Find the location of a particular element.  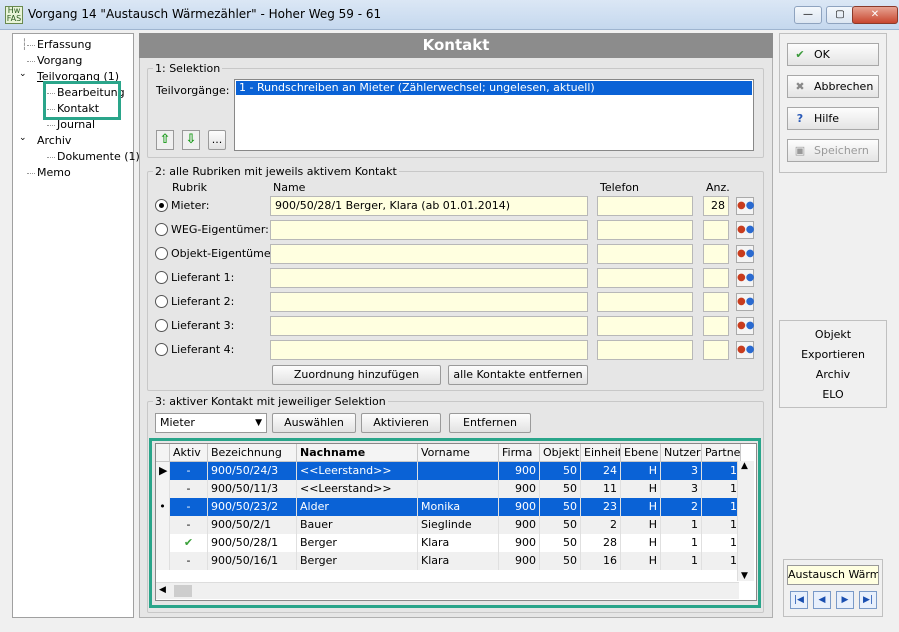

speichern-label: Speichern is located at coordinates (841, 150).